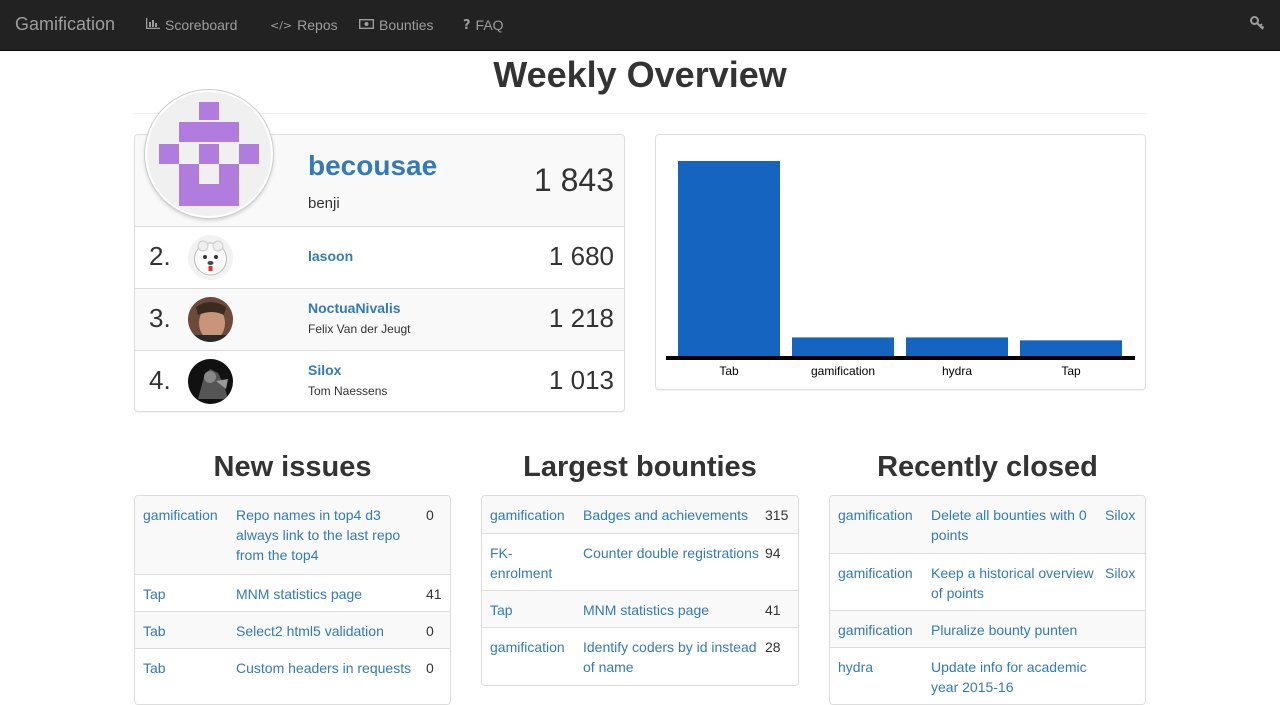 This screenshot has width=1280, height=705. I want to click on issue-link: Custom headers in requests, so click(326, 668).